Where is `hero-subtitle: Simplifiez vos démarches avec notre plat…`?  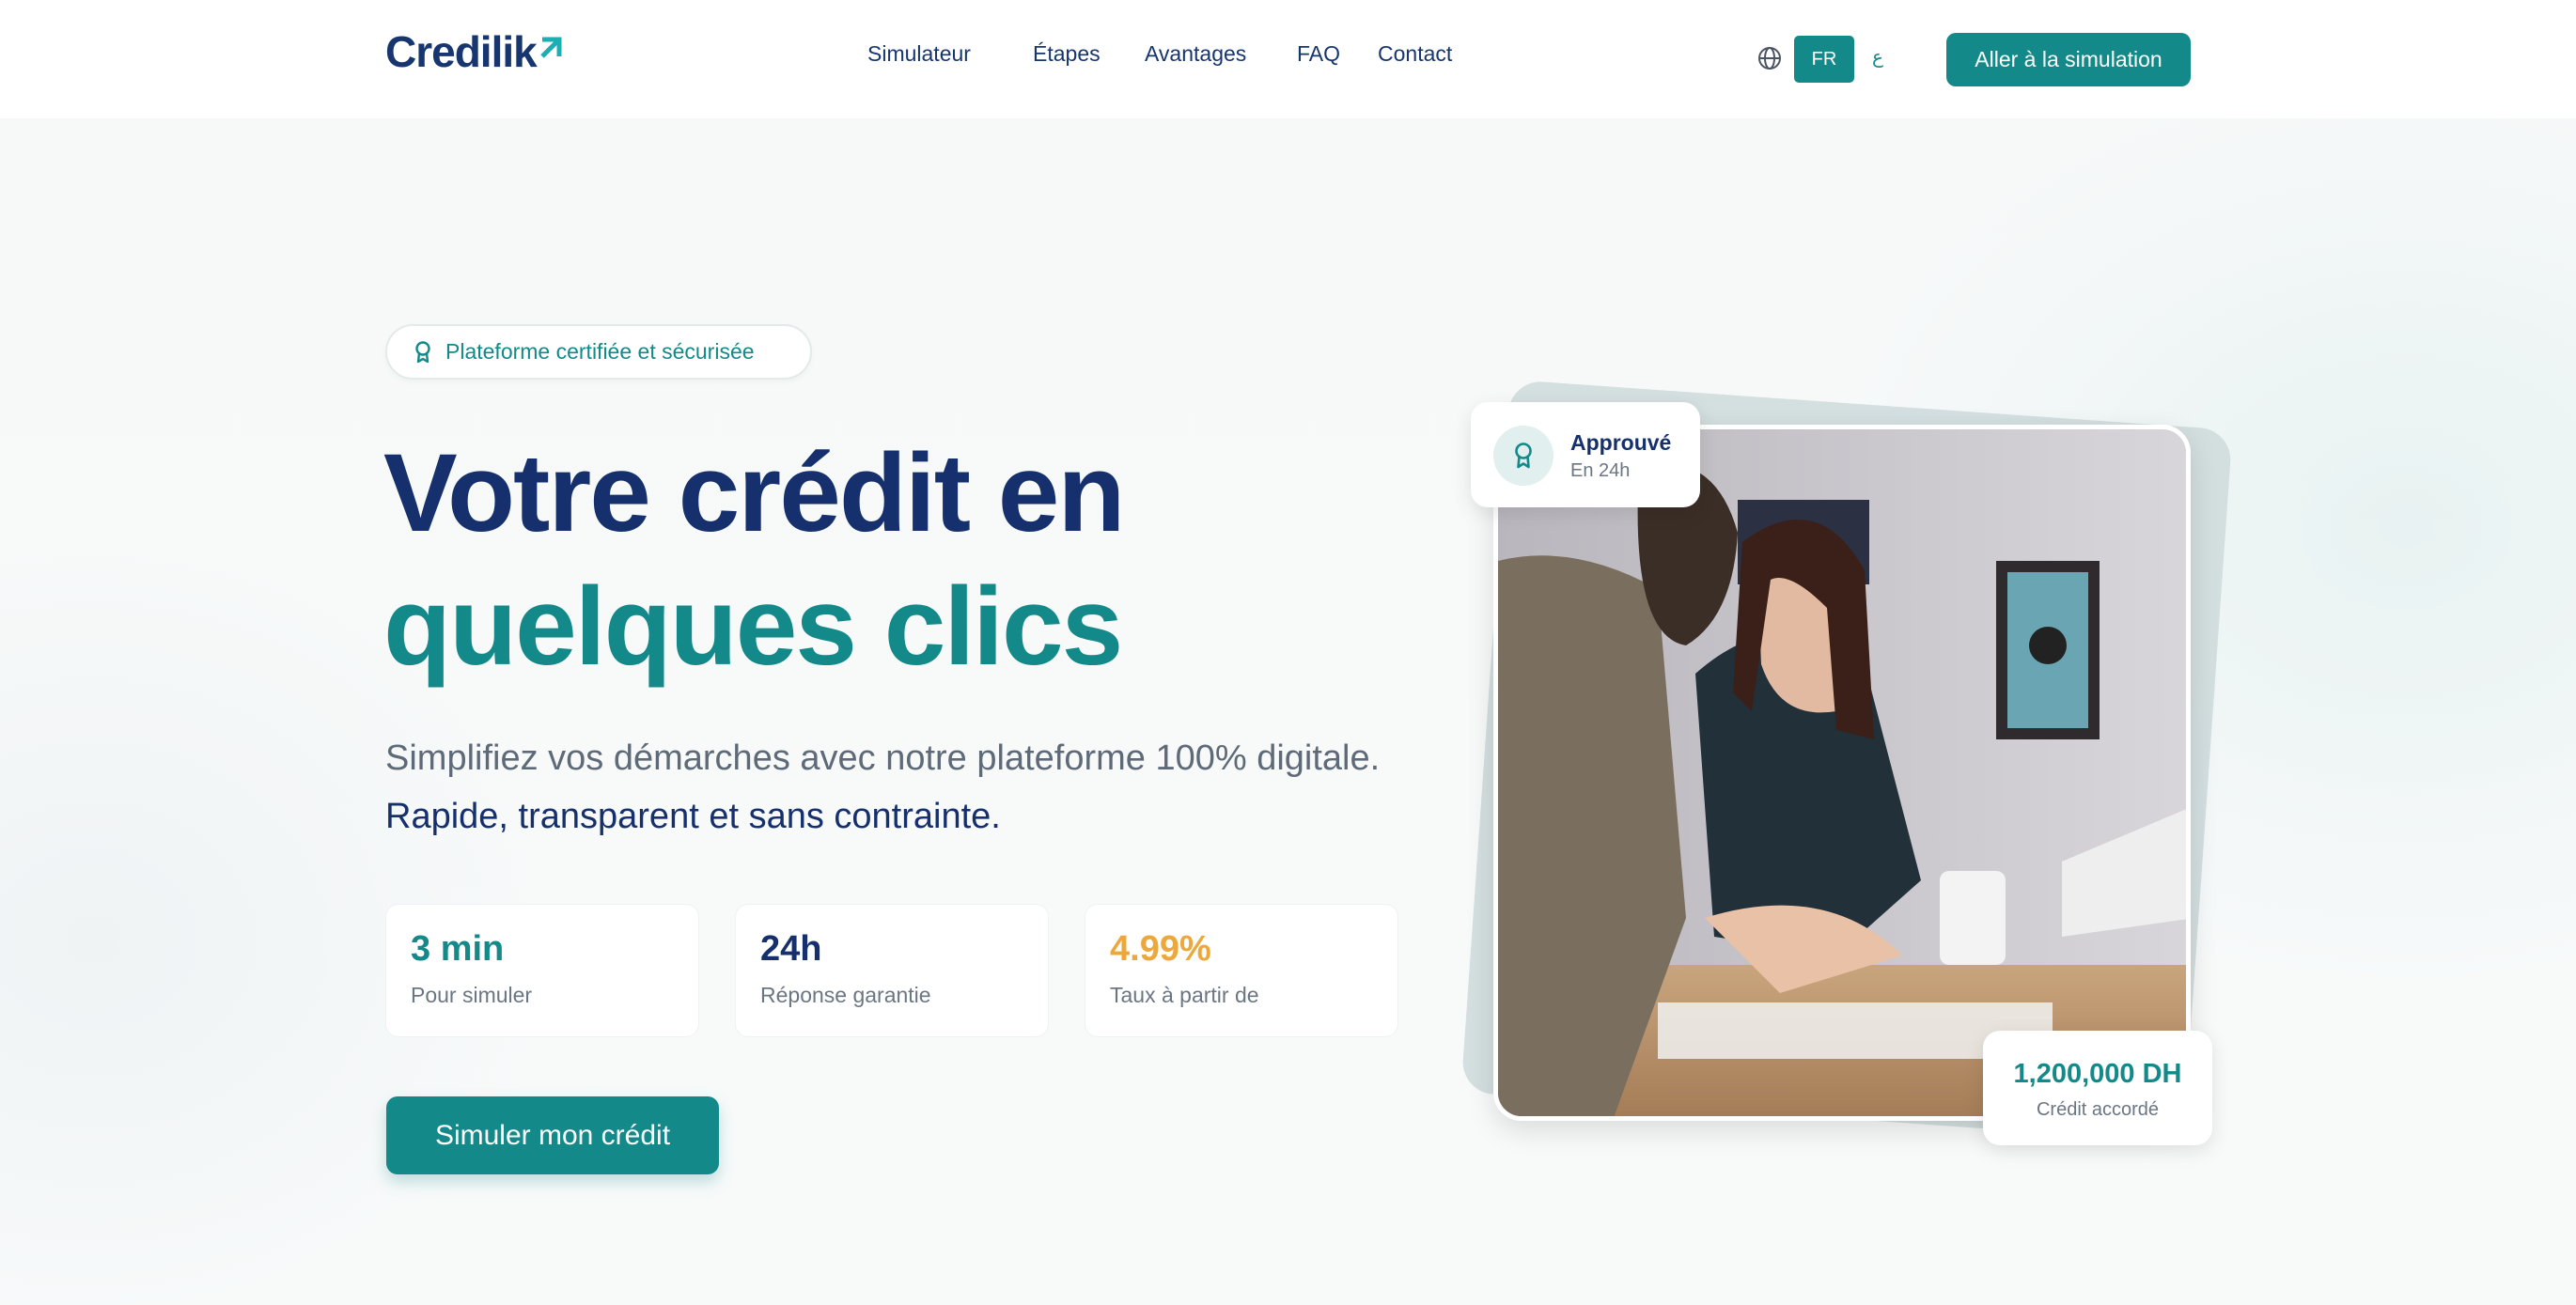 hero-subtitle: Simplifiez vos démarches avec notre plat… is located at coordinates (892, 787).